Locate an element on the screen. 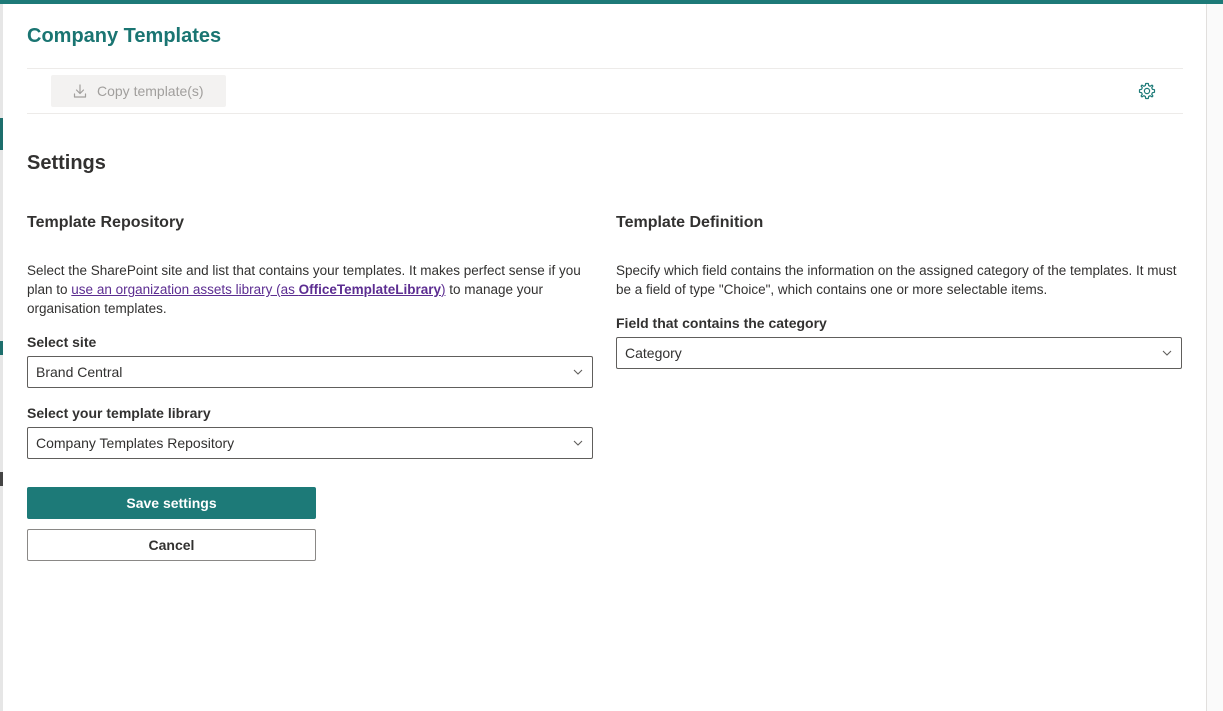  gear-icon is located at coordinates (1147, 91).